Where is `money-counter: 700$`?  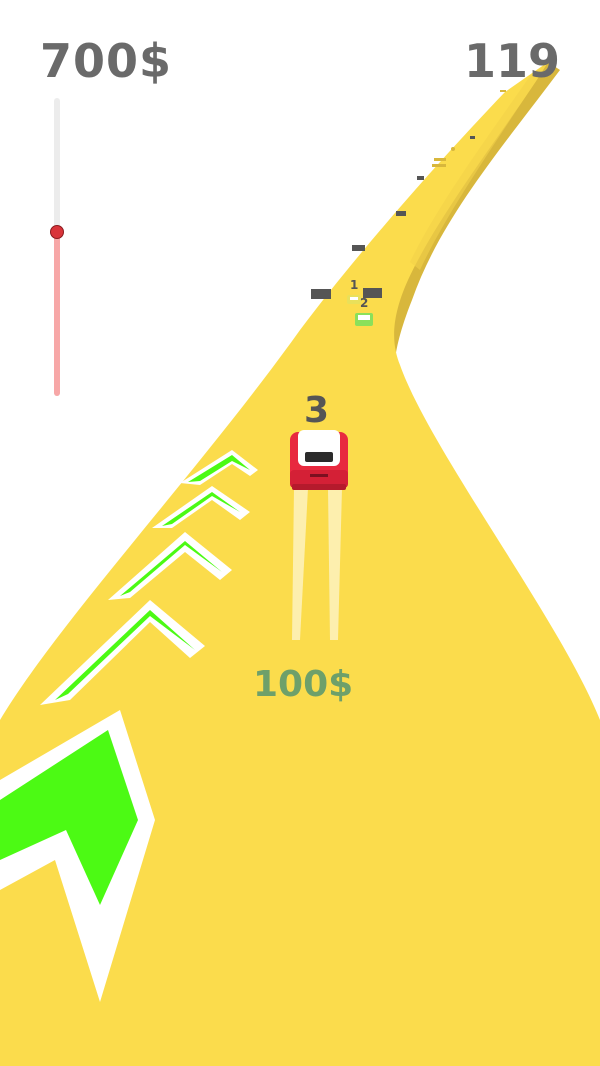
money-counter: 700$ is located at coordinates (106, 61).